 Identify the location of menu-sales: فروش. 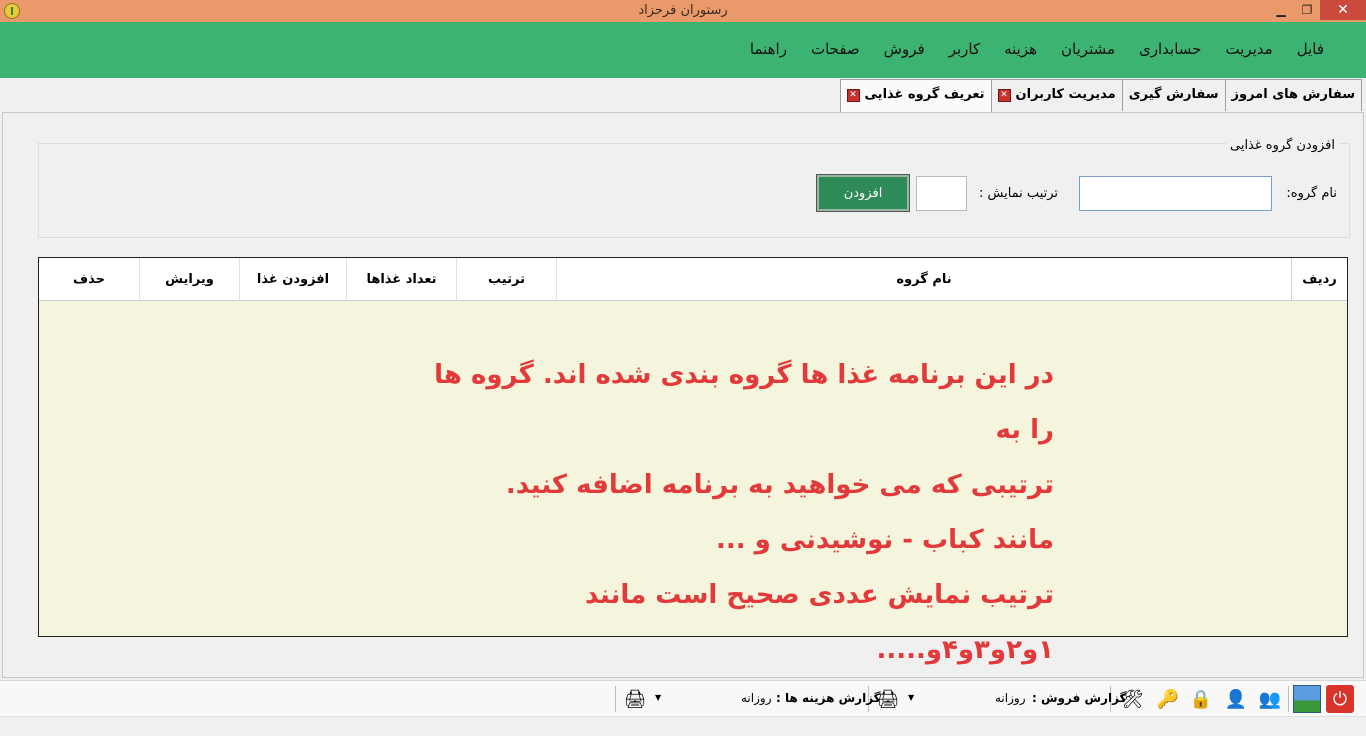
(904, 49).